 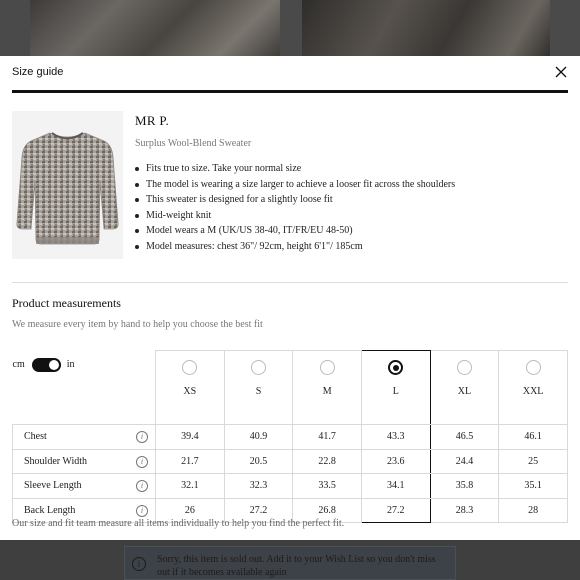 I want to click on table-cell: 21.7, so click(x=190, y=461).